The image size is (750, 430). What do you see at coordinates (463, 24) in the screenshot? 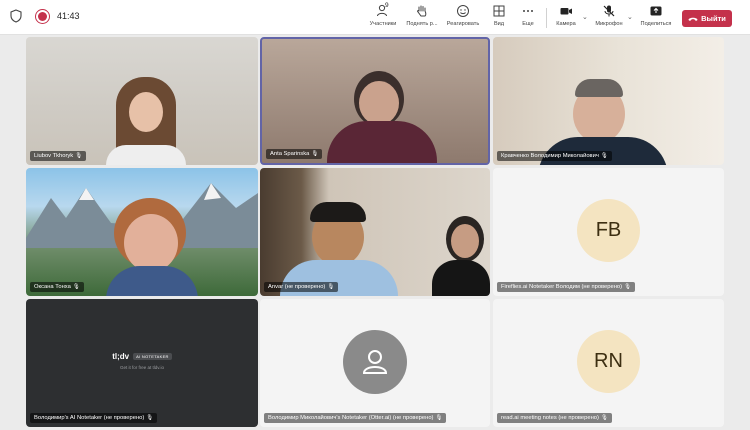
I see `react-label: Реагировать` at bounding box center [463, 24].